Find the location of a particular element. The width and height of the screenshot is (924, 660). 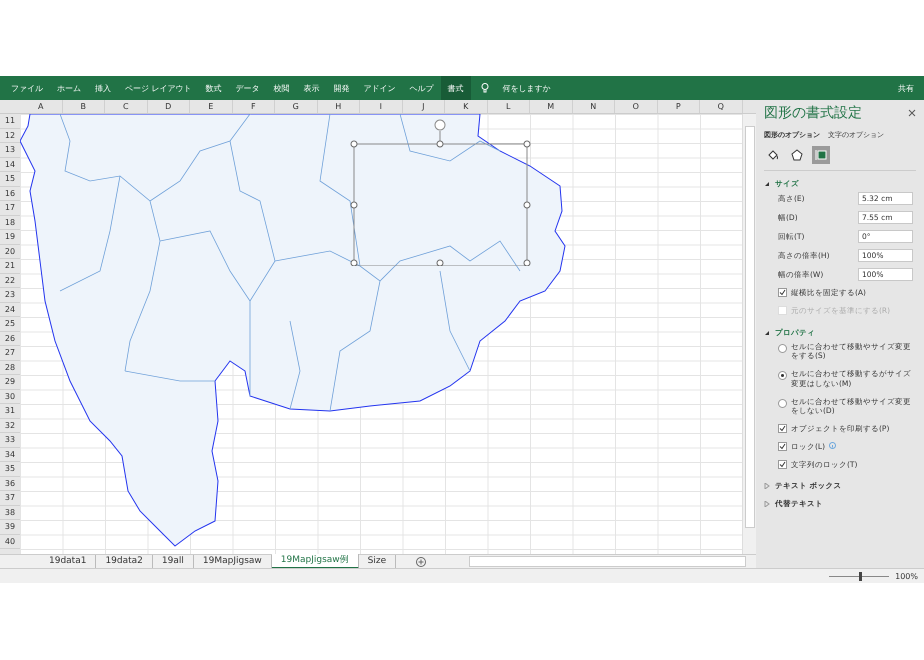

ribbon-tab: アドイン is located at coordinates (379, 88).